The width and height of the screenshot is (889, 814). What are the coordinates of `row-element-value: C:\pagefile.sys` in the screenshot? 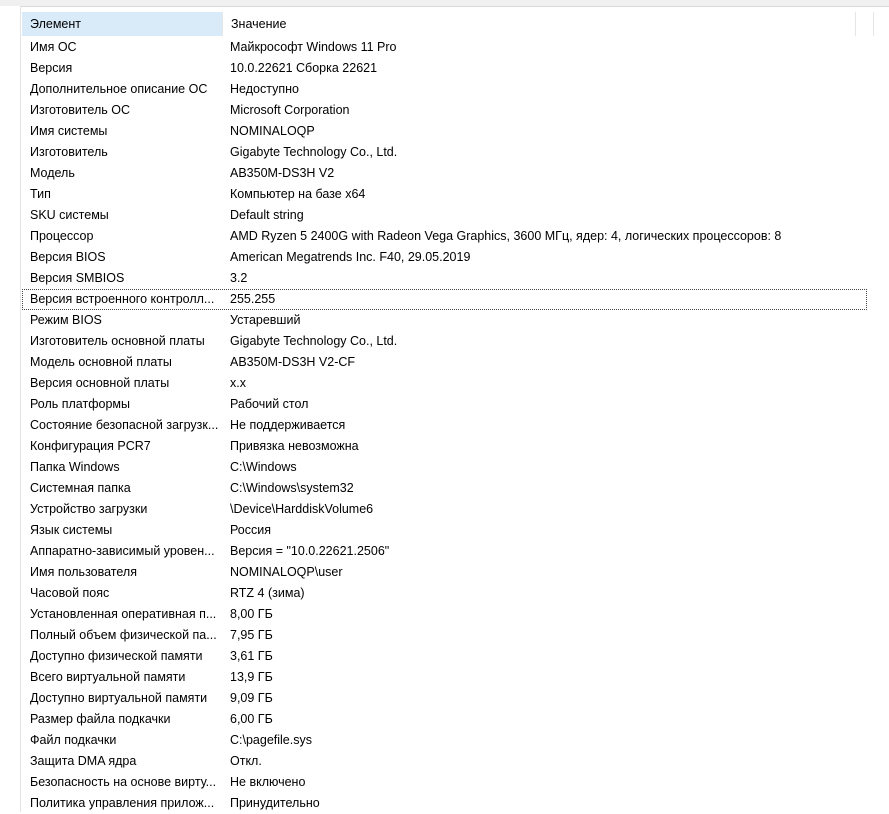 It's located at (271, 740).